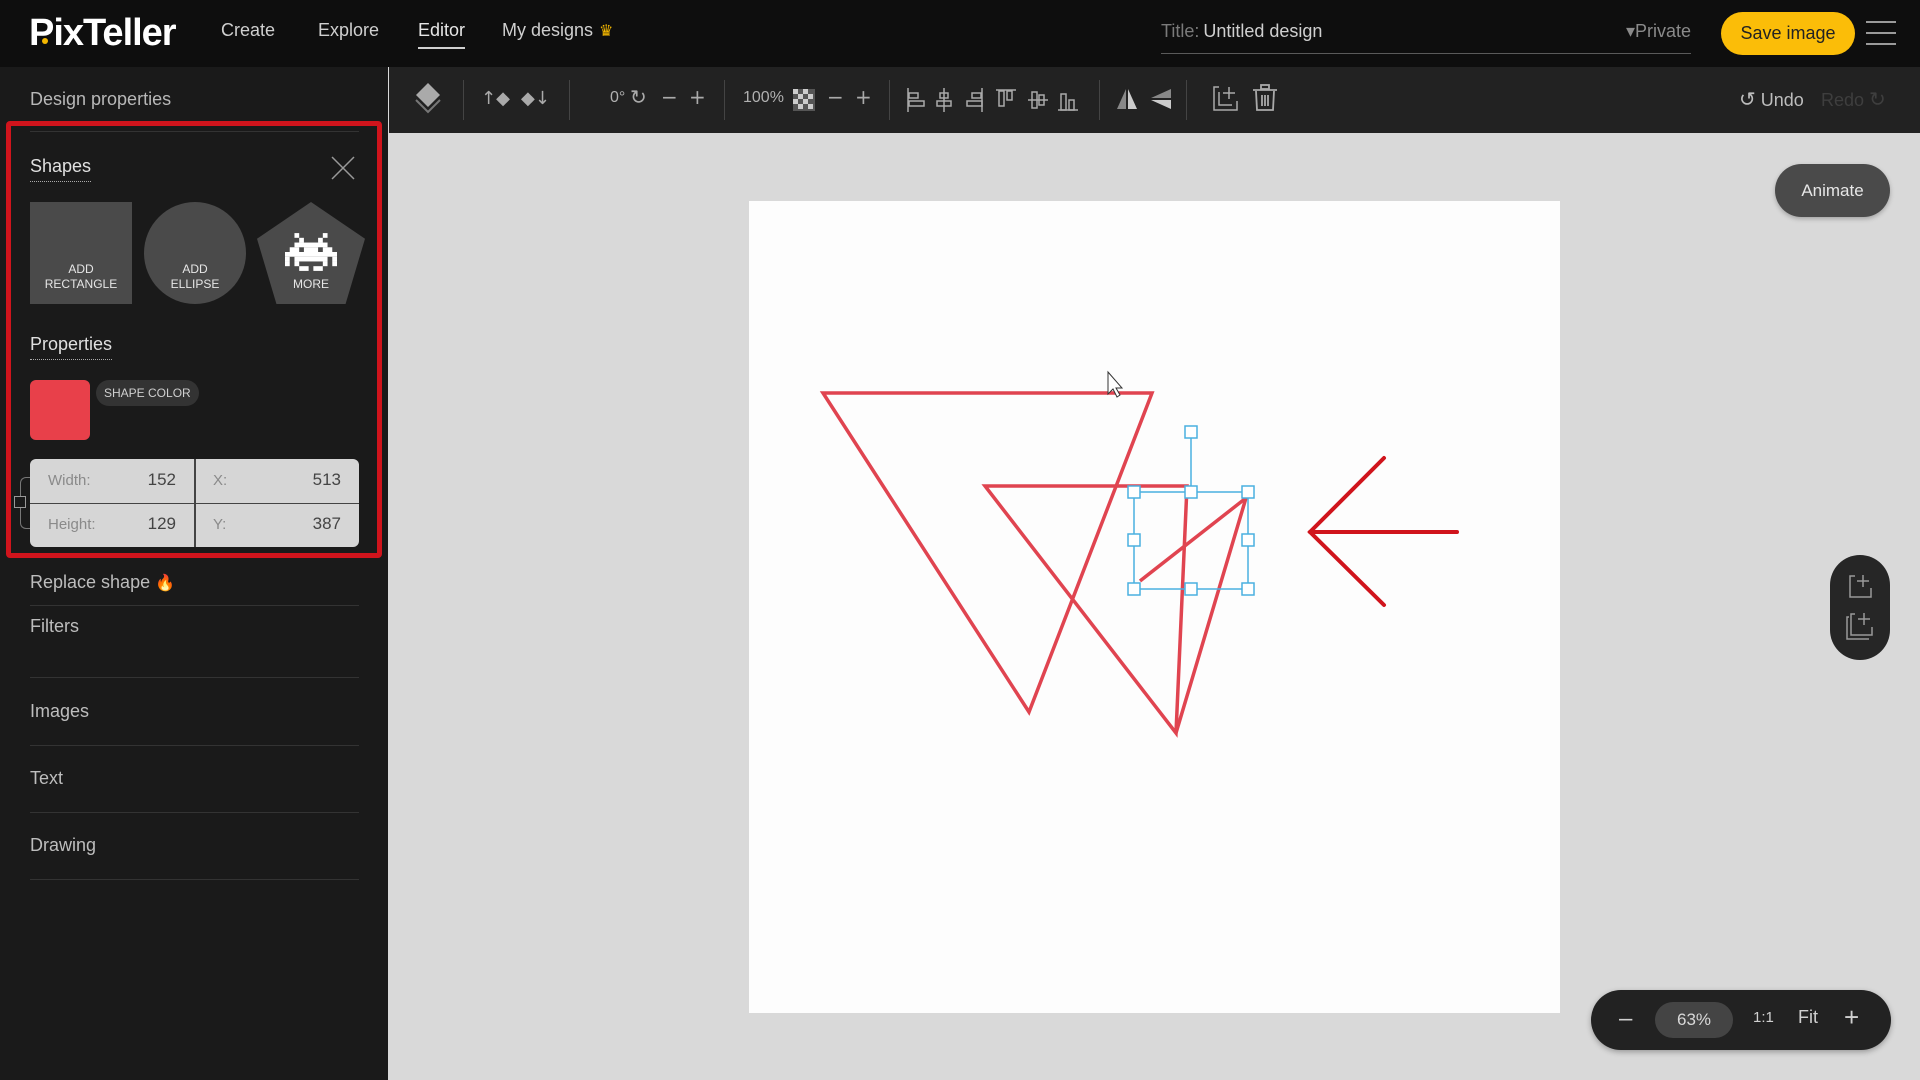  What do you see at coordinates (81, 253) in the screenshot?
I see `add-rectangle-button: ADD RECTANGLE` at bounding box center [81, 253].